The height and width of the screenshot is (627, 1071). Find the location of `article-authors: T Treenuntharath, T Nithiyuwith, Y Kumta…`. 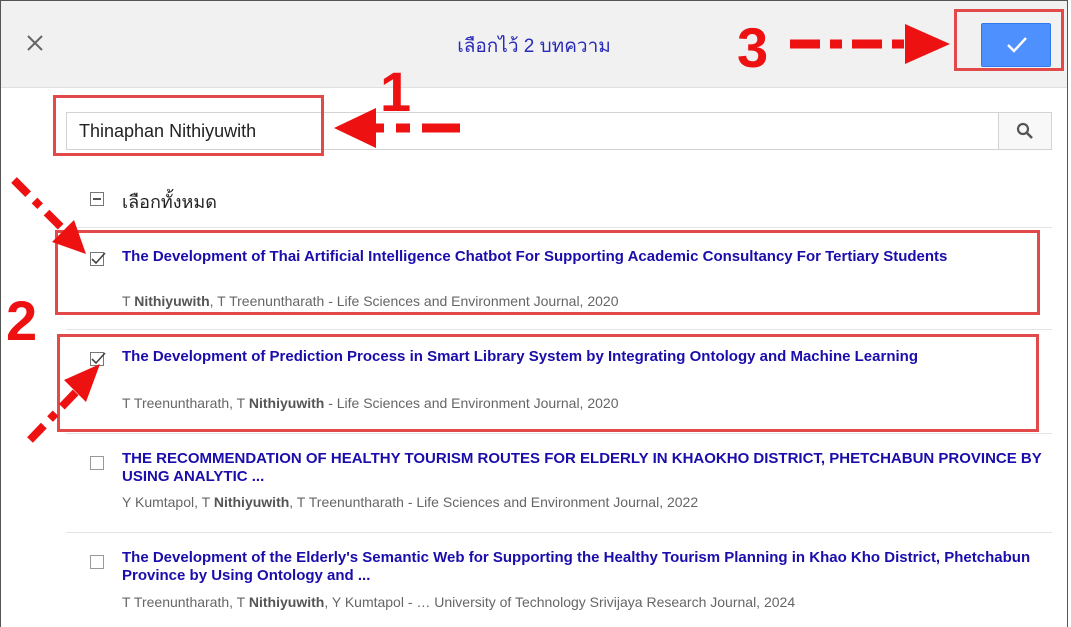

article-authors: T Treenuntharath, T Nithiyuwith, Y Kumta… is located at coordinates (459, 602).